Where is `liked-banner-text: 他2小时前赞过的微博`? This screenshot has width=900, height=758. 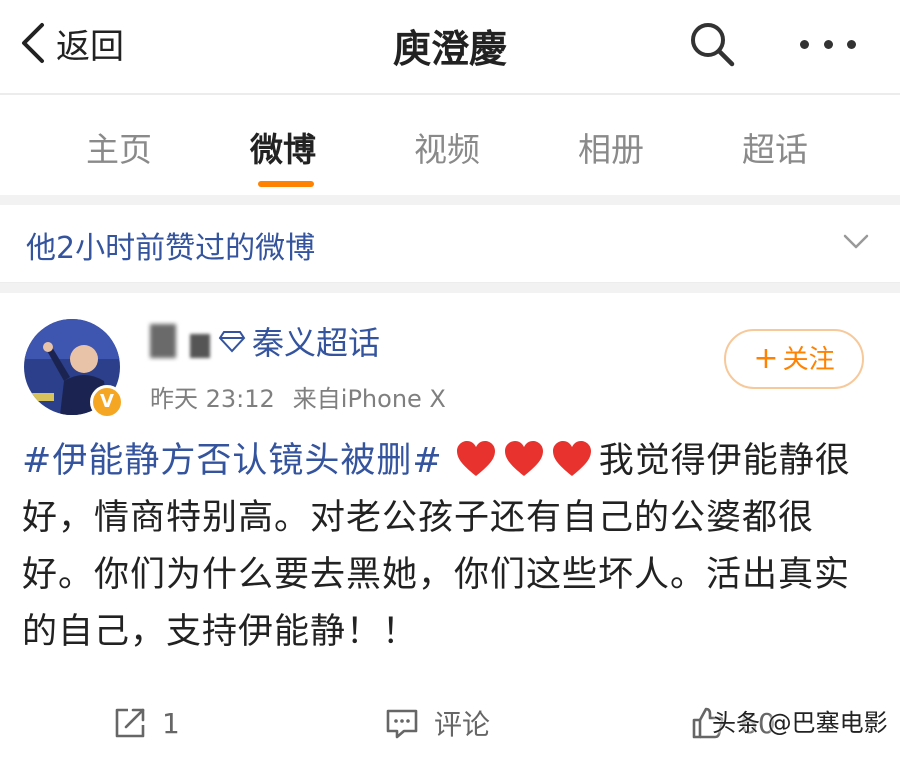 liked-banner-text: 他2小时前赞过的微博 is located at coordinates (171, 248).